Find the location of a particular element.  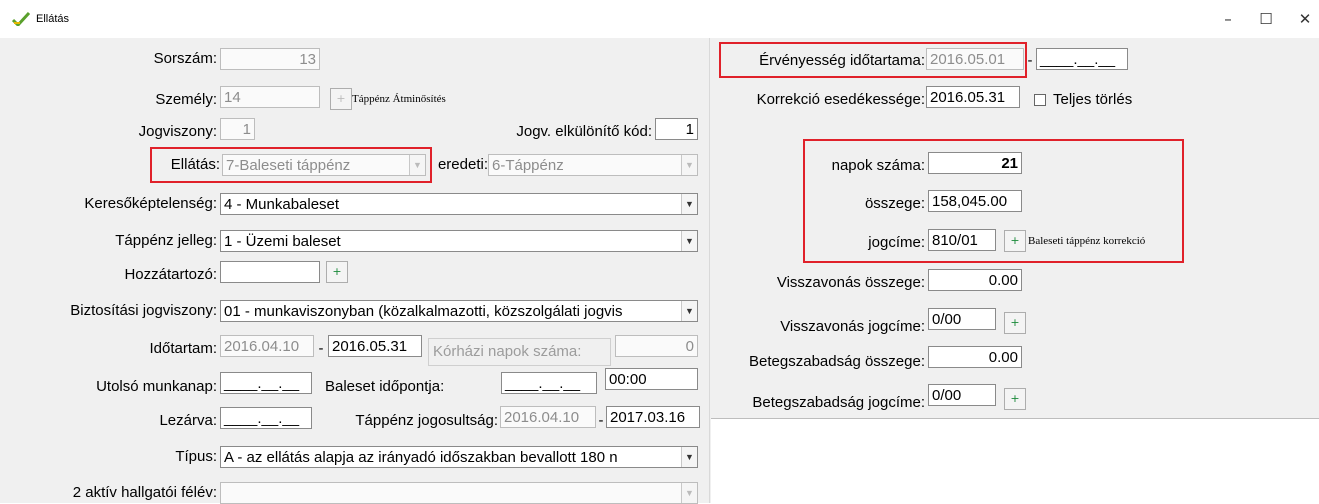

tappenz-jelleg-value: 1 - Üzemi baleset is located at coordinates (282, 241).